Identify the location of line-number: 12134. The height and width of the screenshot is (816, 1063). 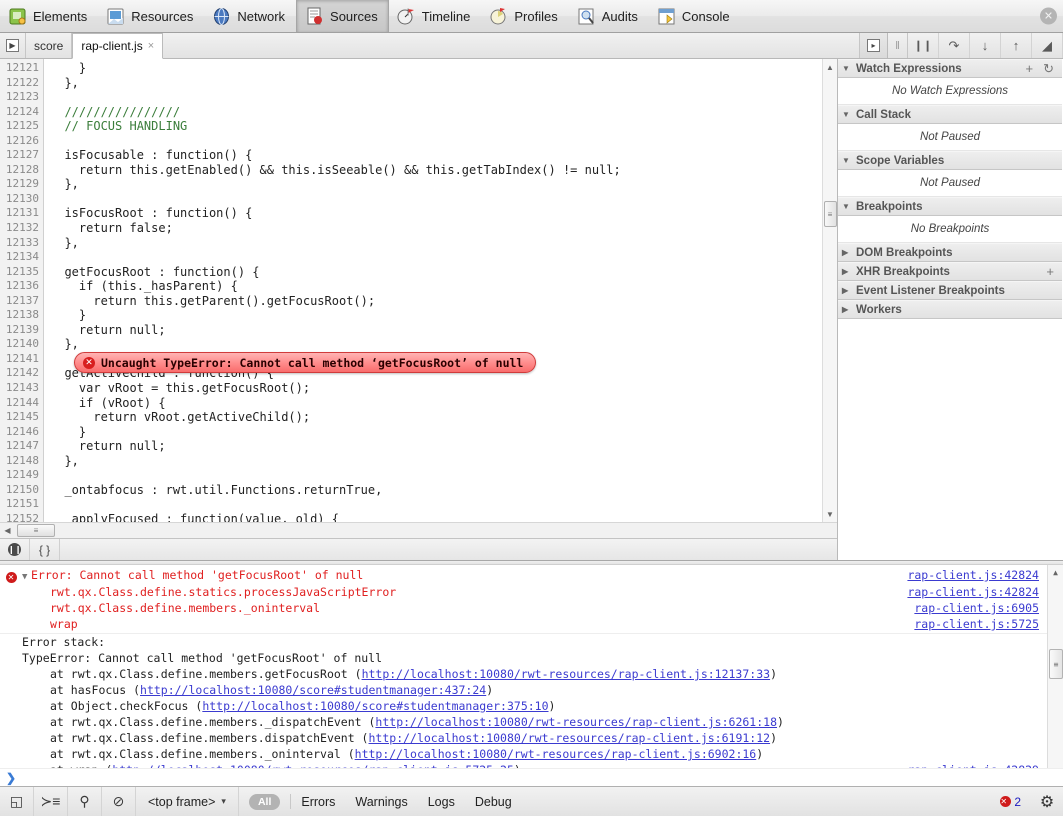
(19, 257).